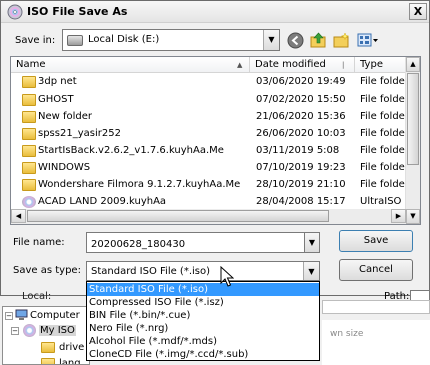  What do you see at coordinates (376, 241) in the screenshot?
I see `save-button: Save` at bounding box center [376, 241].